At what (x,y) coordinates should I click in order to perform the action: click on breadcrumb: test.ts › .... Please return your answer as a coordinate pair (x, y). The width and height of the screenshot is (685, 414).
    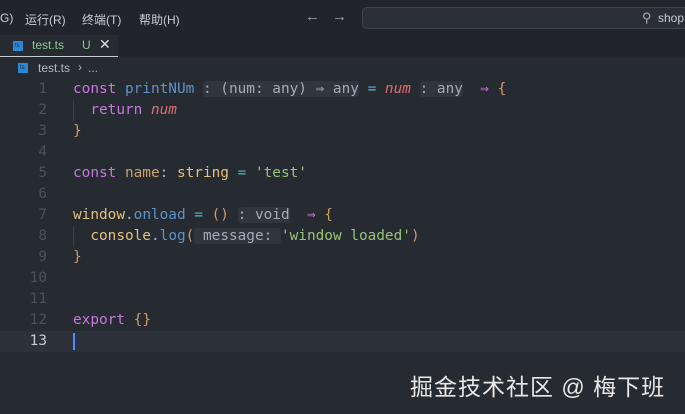
    Looking at the image, I should click on (342, 68).